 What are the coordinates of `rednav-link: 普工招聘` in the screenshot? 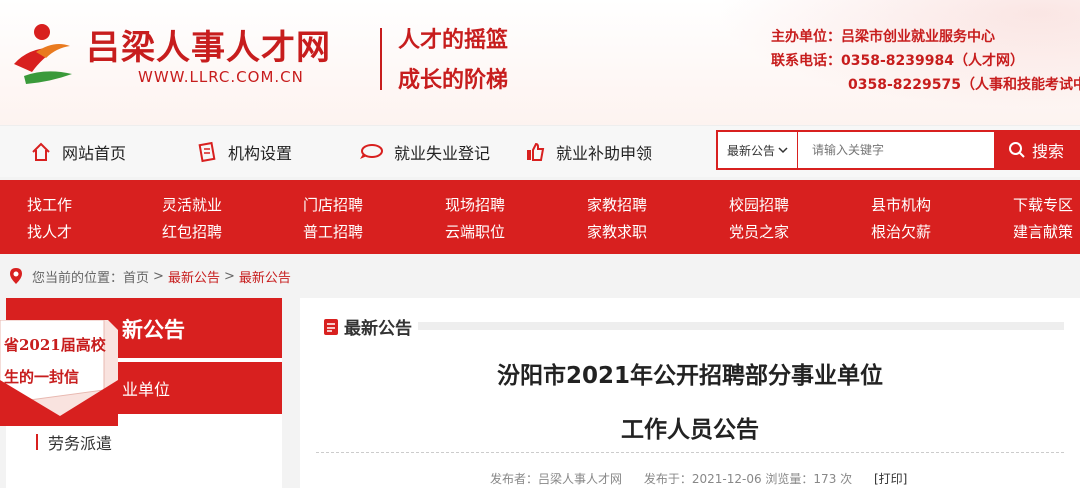 It's located at (333, 231).